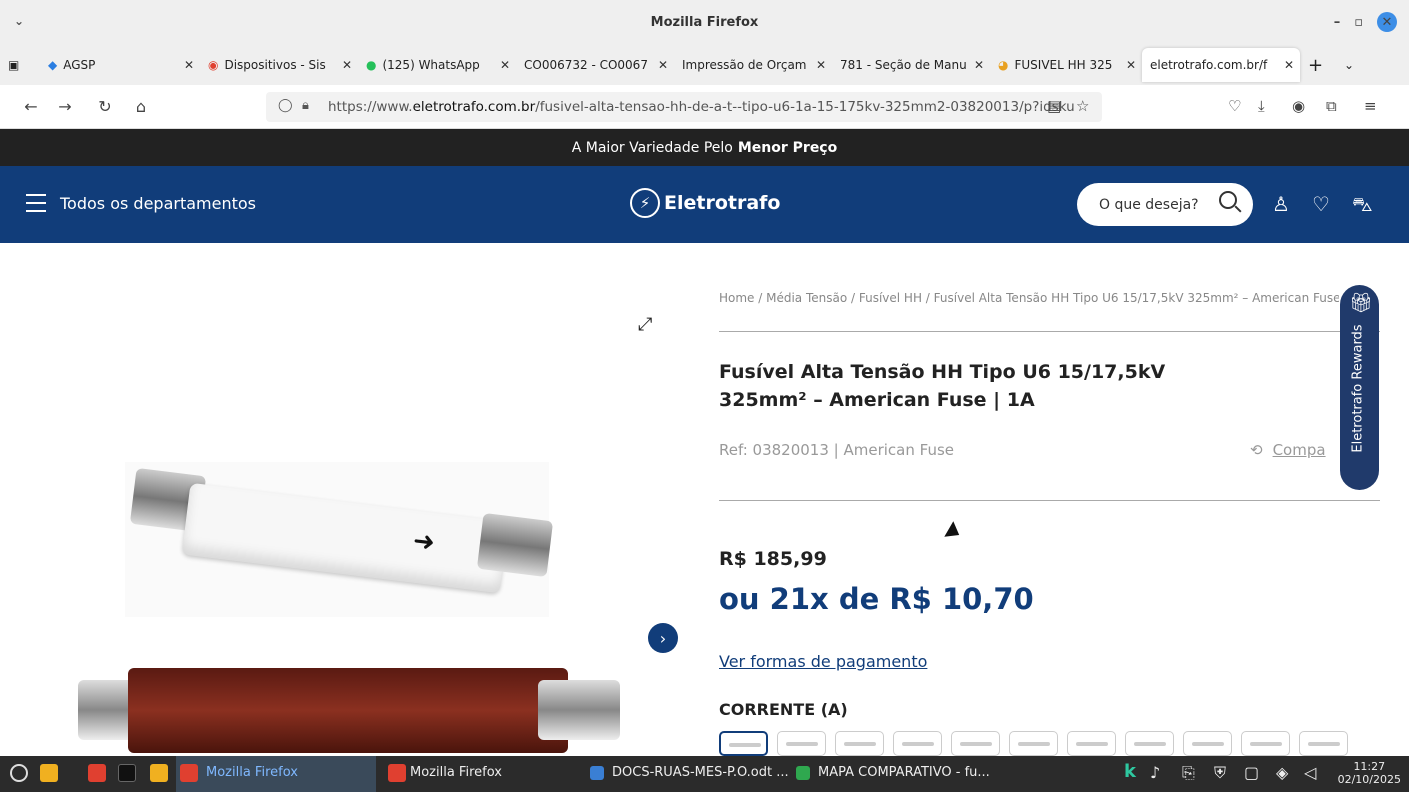 The height and width of the screenshot is (792, 1409). I want to click on account-icon: ◉, so click(1298, 106).